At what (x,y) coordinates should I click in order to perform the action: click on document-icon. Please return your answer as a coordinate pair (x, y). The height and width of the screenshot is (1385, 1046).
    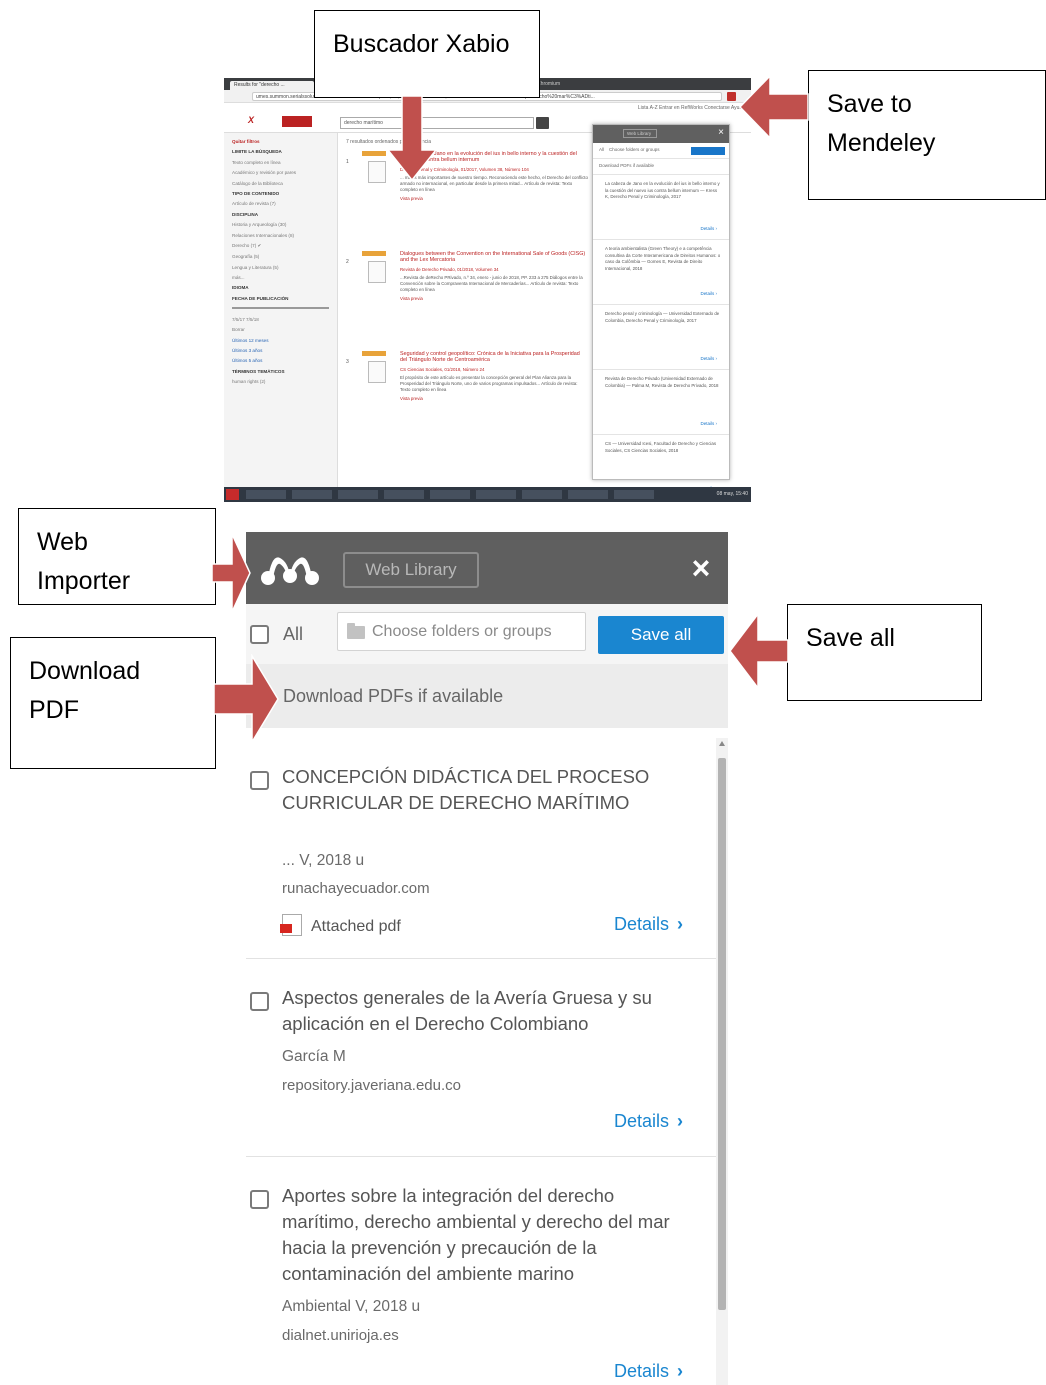
    Looking at the image, I should click on (377, 272).